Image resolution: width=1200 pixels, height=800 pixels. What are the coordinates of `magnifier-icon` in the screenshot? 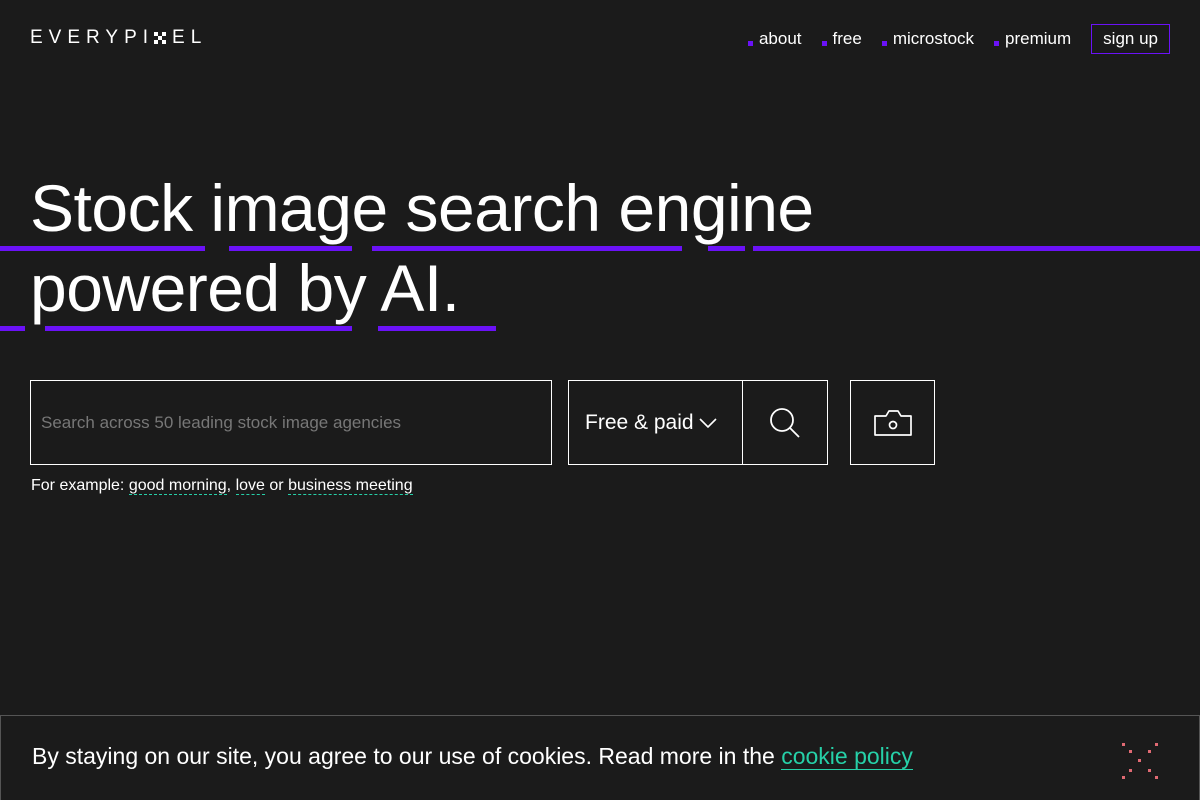 It's located at (785, 422).